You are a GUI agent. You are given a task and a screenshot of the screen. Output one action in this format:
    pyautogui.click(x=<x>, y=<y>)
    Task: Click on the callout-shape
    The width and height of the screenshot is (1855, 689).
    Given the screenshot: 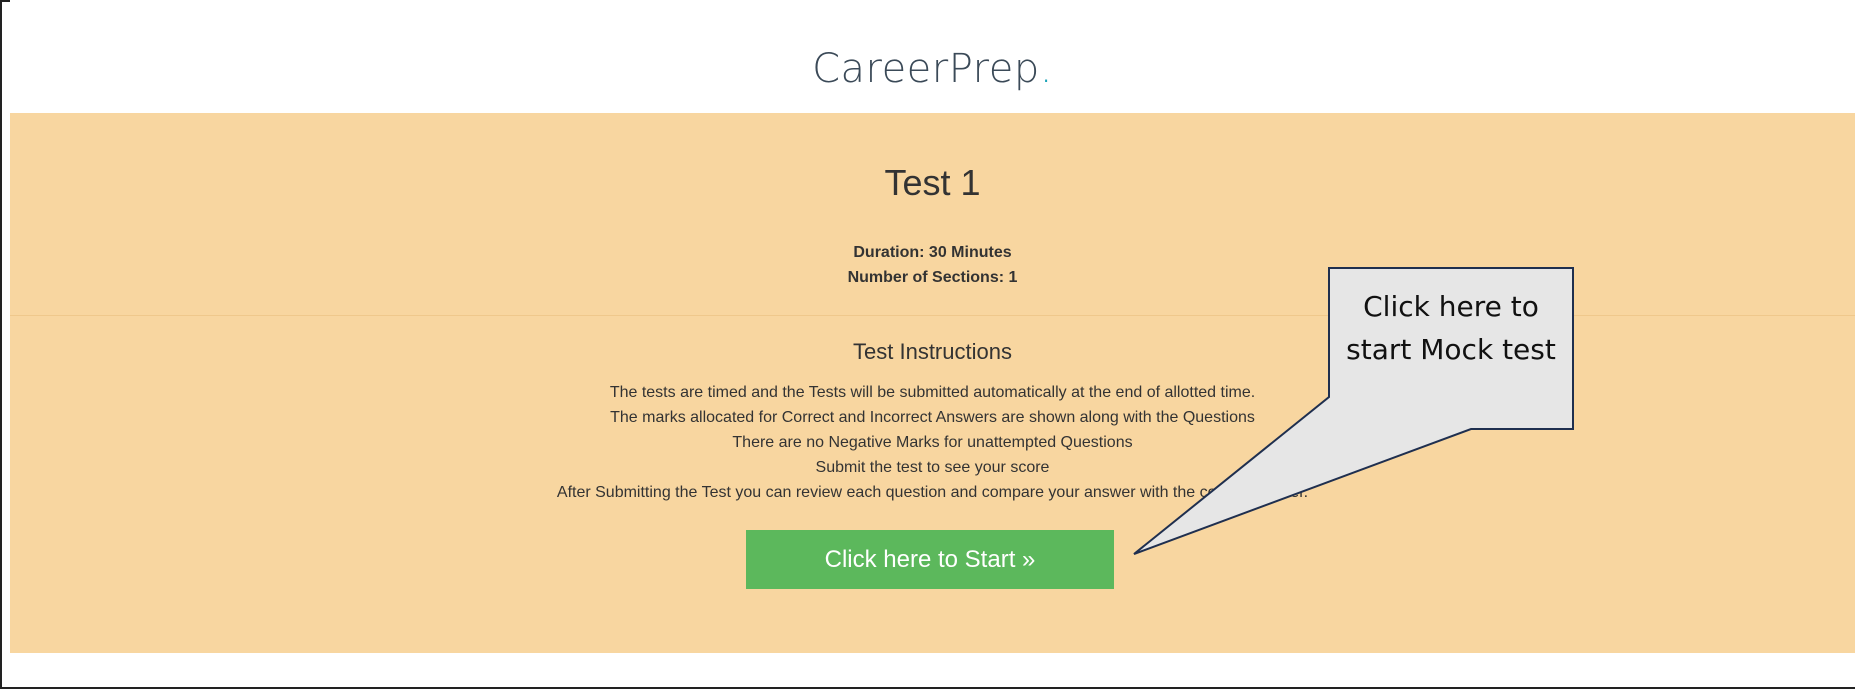 What is the action you would take?
    pyautogui.click(x=1353, y=411)
    